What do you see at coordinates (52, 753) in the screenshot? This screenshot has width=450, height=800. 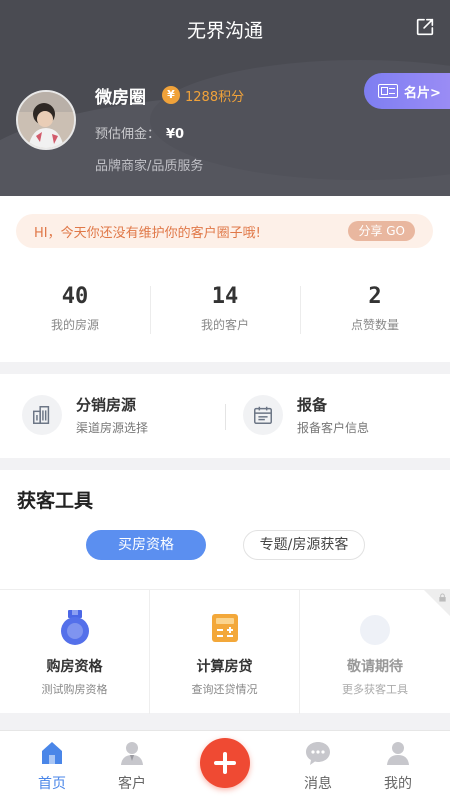 I see `home-icon` at bounding box center [52, 753].